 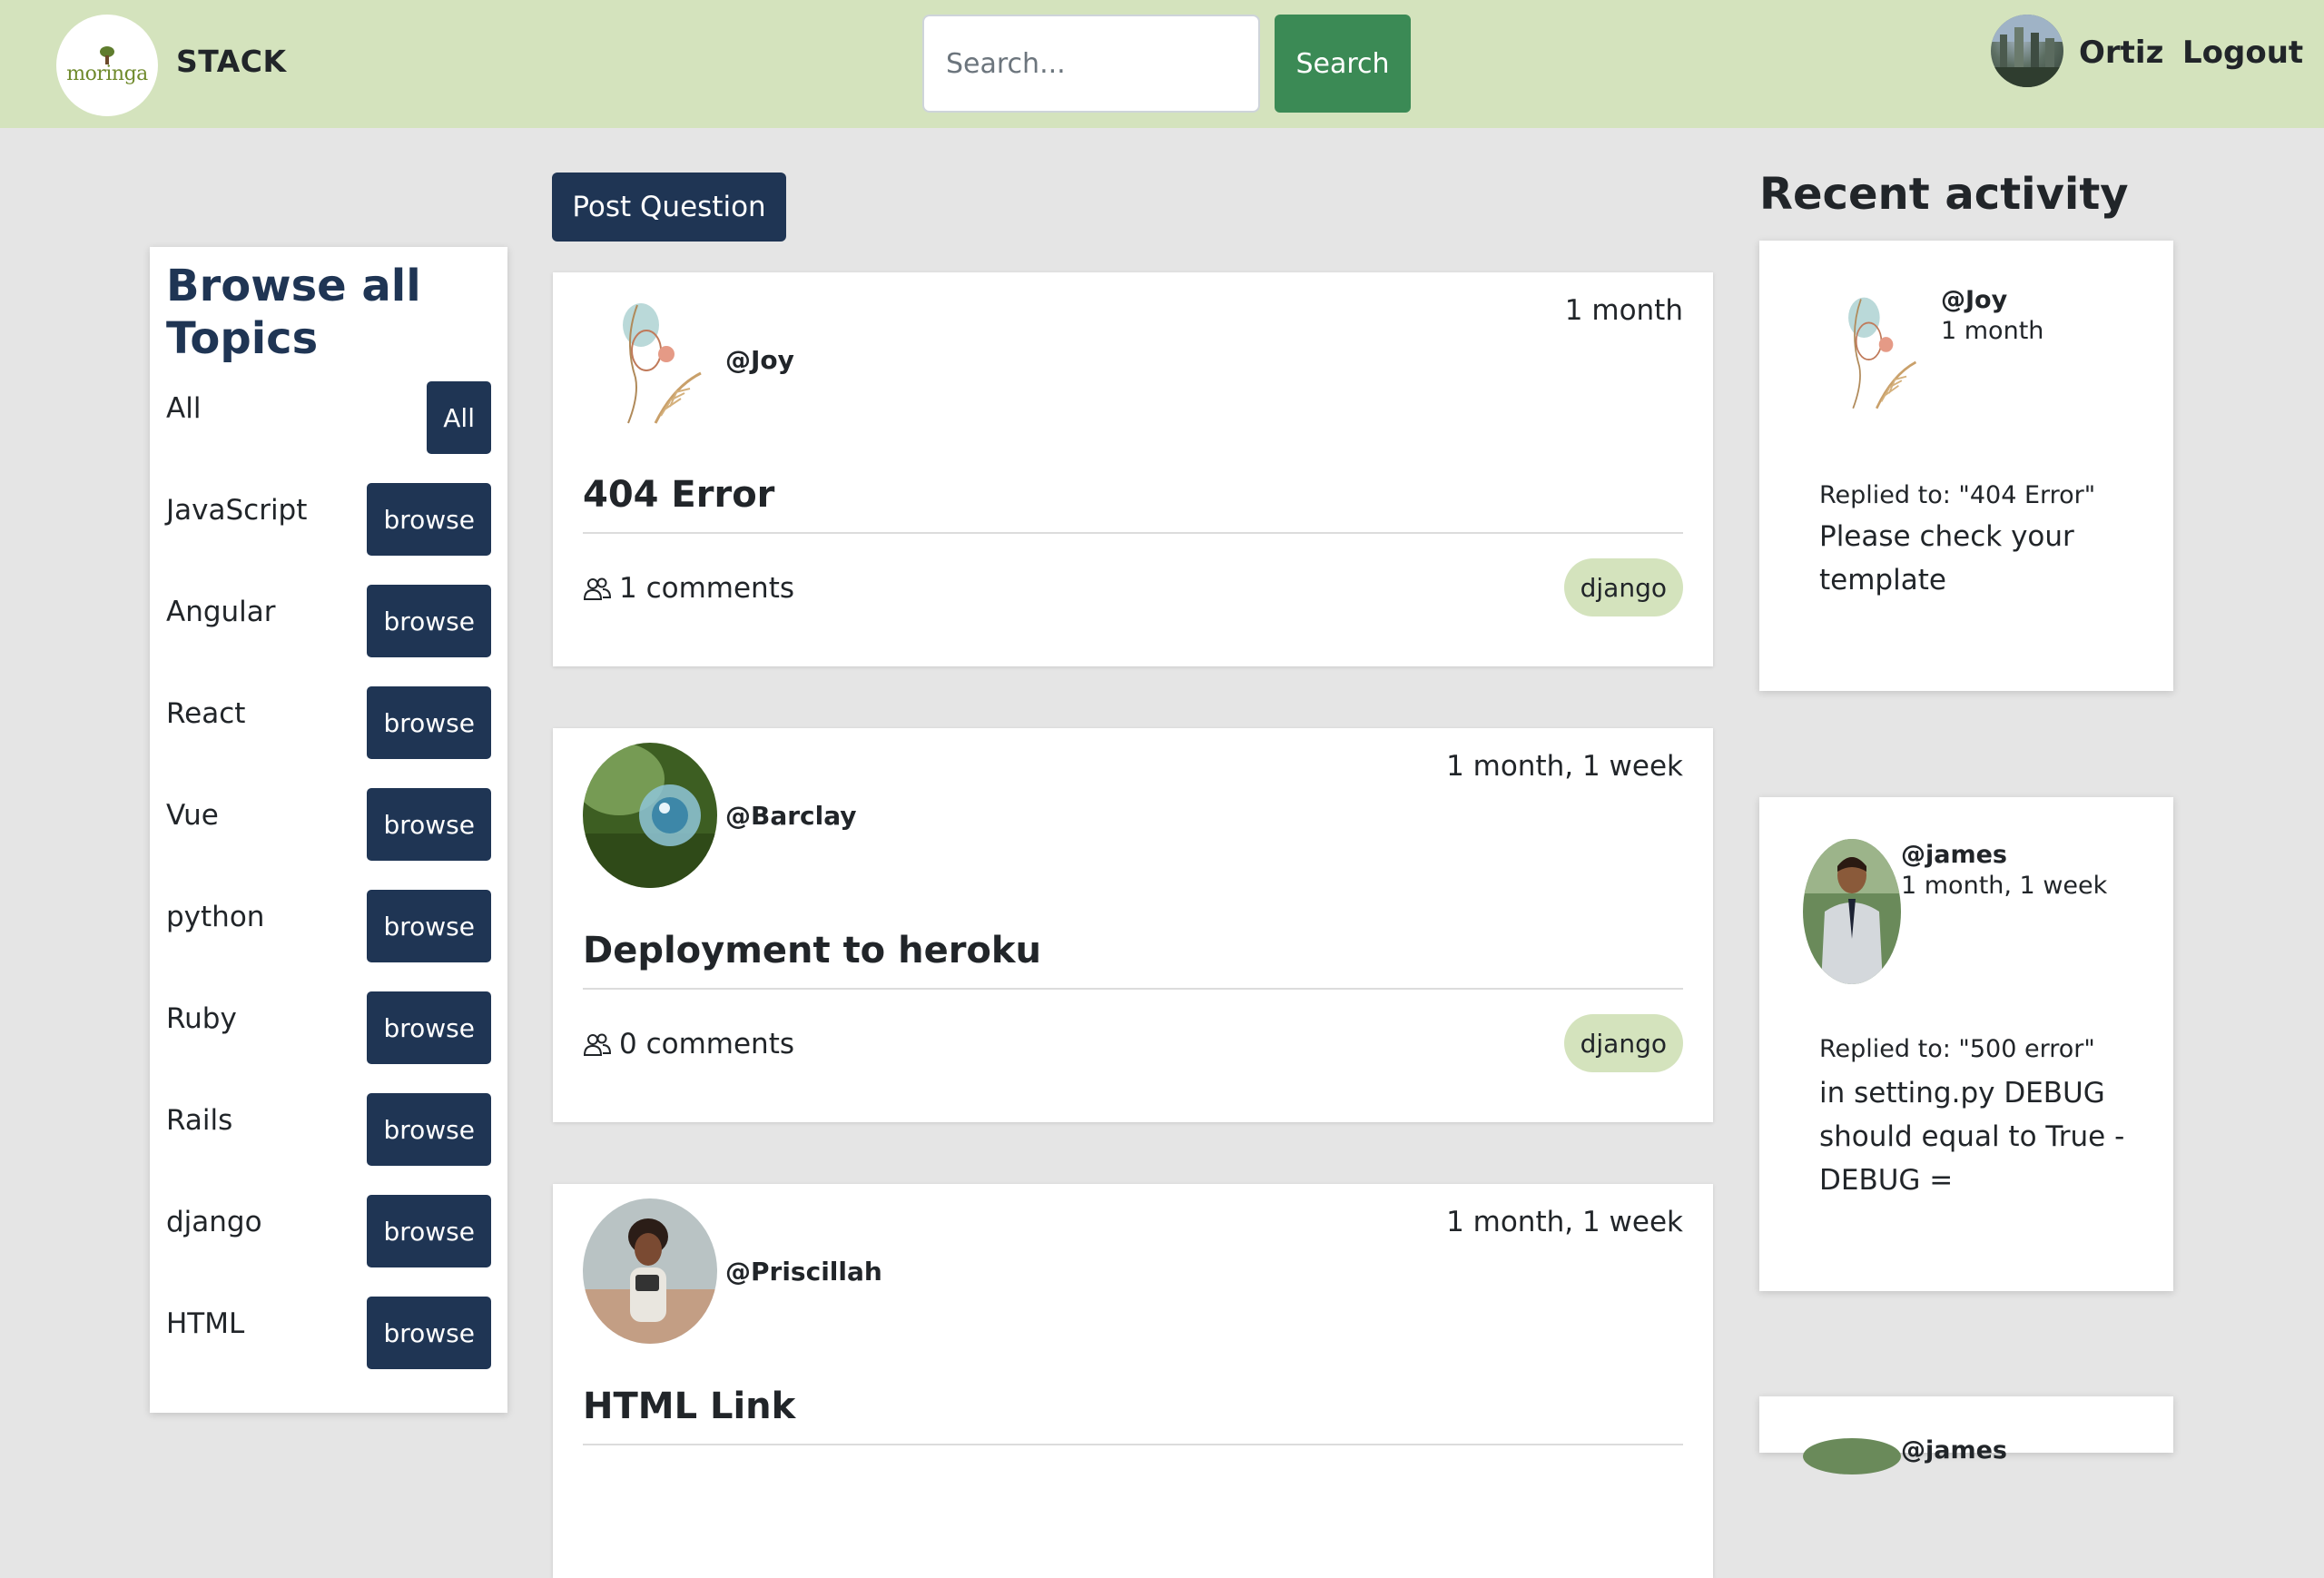 What do you see at coordinates (328, 417) in the screenshot?
I see `topic-row-all: All All` at bounding box center [328, 417].